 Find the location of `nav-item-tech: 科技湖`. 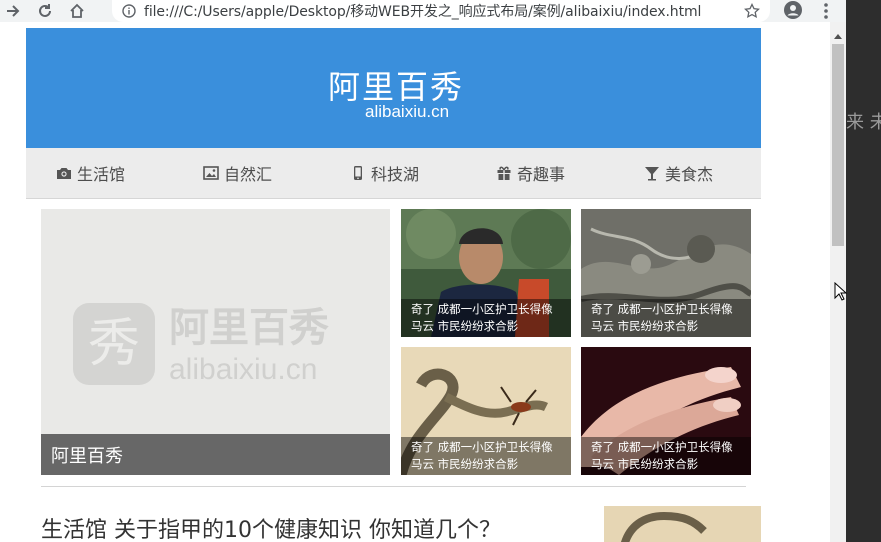

nav-item-tech: 科技湖 is located at coordinates (384, 173).